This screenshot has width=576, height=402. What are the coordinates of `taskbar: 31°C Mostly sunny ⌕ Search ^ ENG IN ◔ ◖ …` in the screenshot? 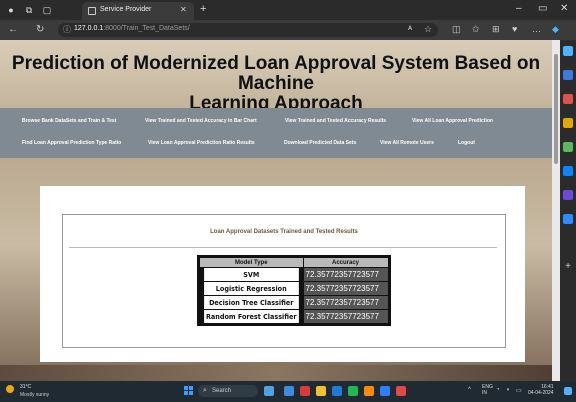 It's located at (288, 391).